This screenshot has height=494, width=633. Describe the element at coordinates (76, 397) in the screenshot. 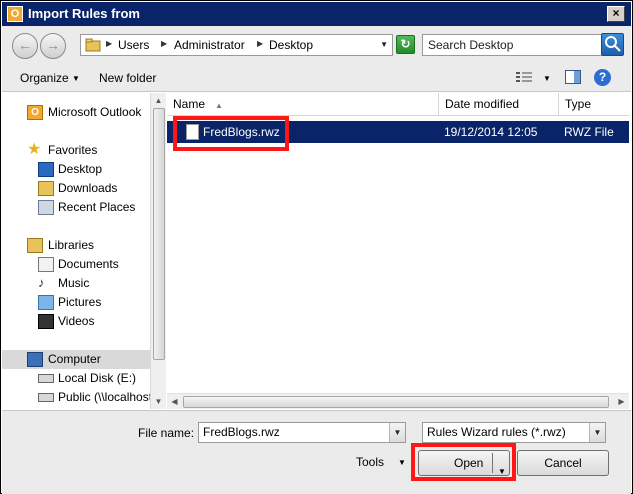

I see `sidebar-item-public-network: Public (\\localhost\` at that location.